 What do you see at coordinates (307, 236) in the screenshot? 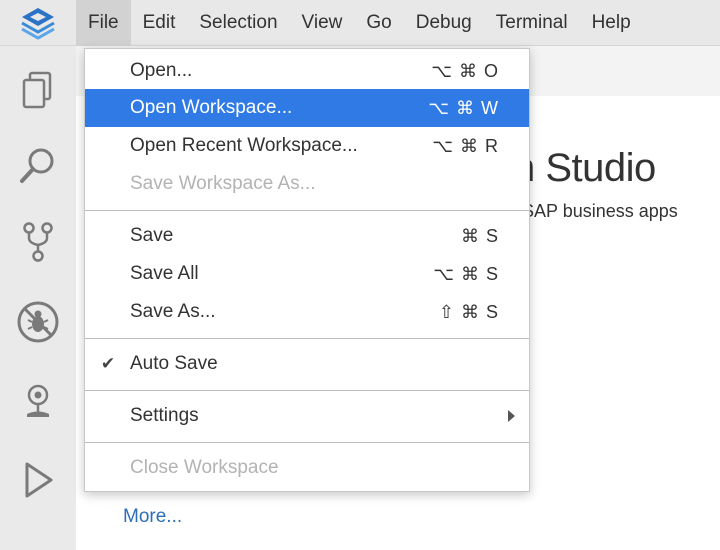
I see `menu-item-save: Save ⌘ S` at bounding box center [307, 236].